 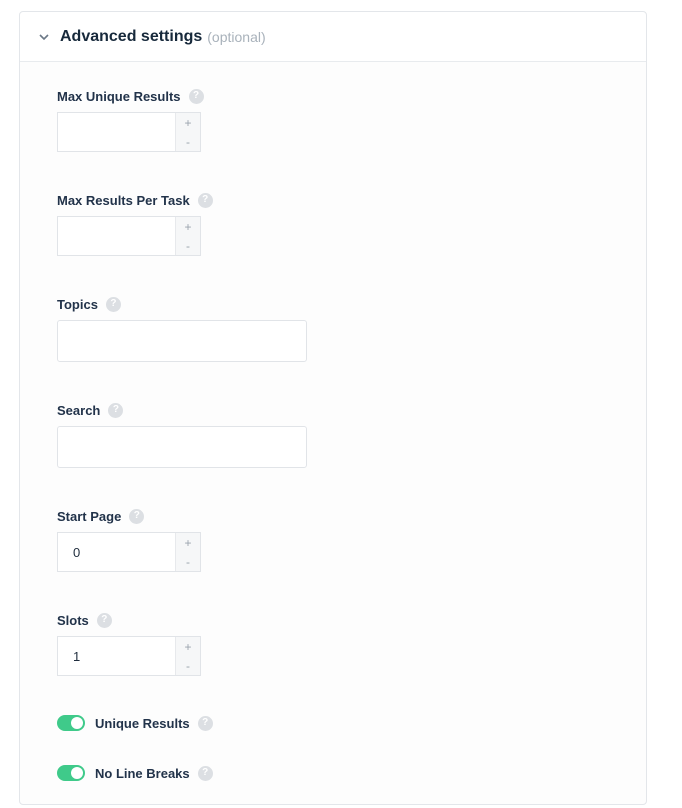 I want to click on topics-input-box, so click(x=182, y=341).